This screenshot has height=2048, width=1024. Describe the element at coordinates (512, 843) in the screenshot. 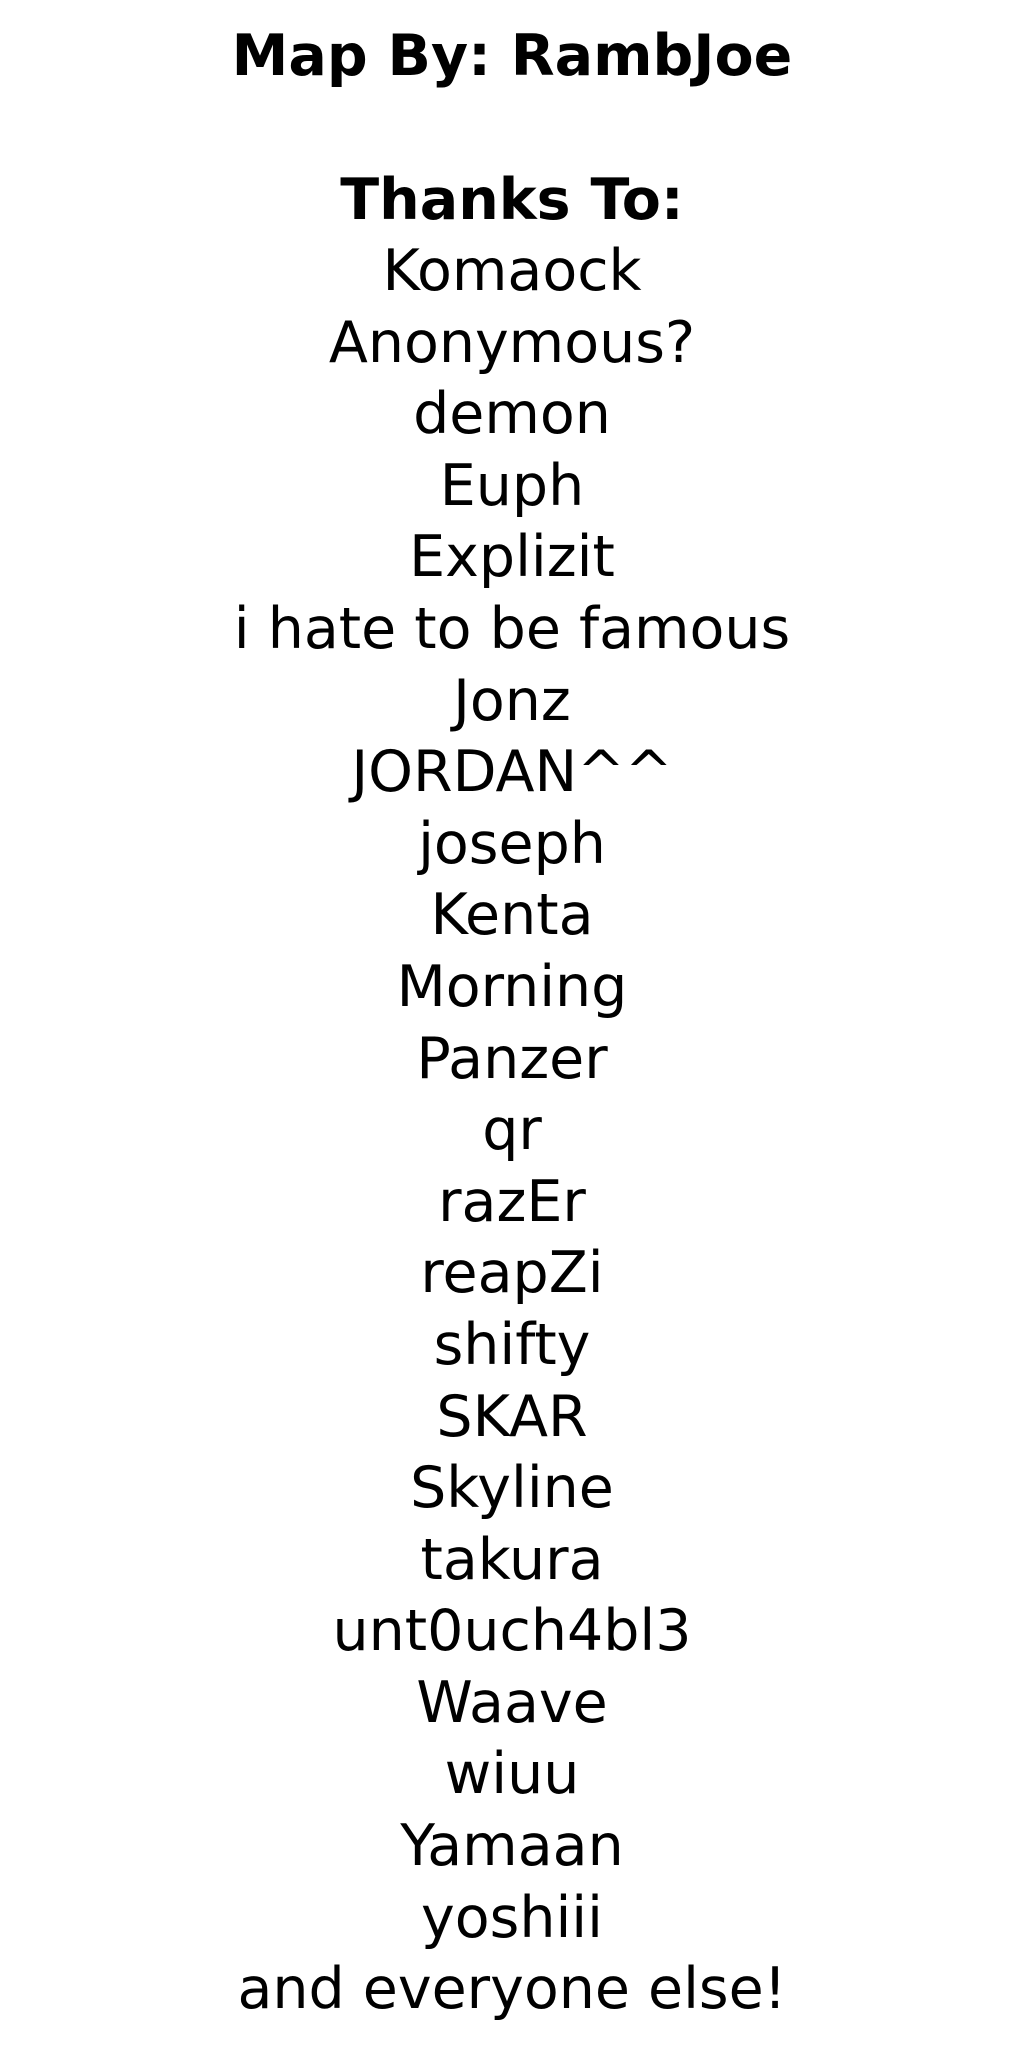

I see `thanks-name-item: joseph` at that location.